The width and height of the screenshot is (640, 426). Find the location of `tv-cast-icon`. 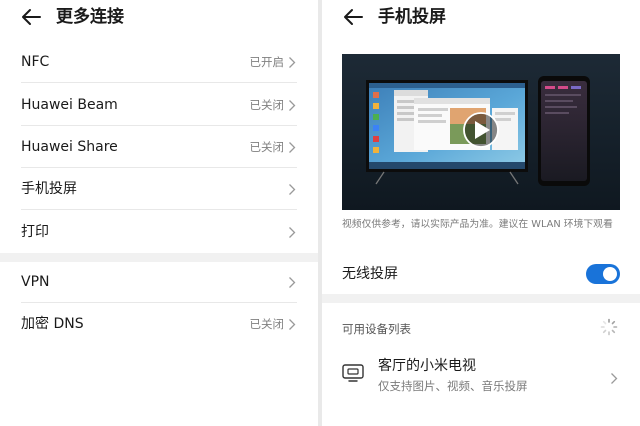

tv-cast-icon is located at coordinates (353, 373).